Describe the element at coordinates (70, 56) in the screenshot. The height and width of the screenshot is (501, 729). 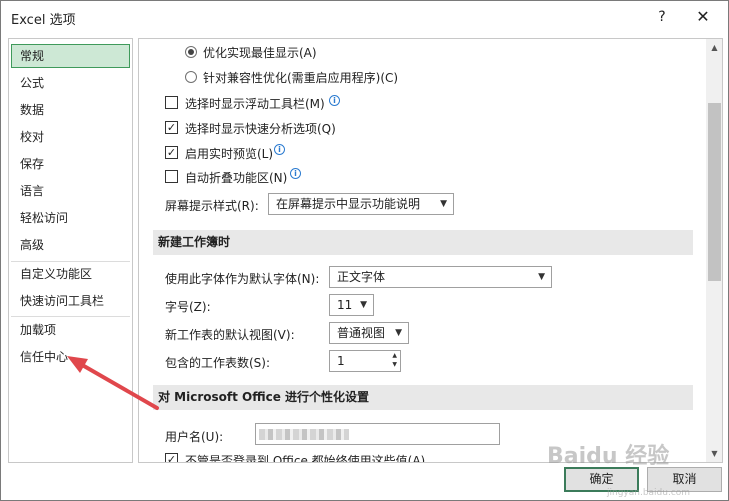
I see `sidebar-item-general: 常规` at that location.